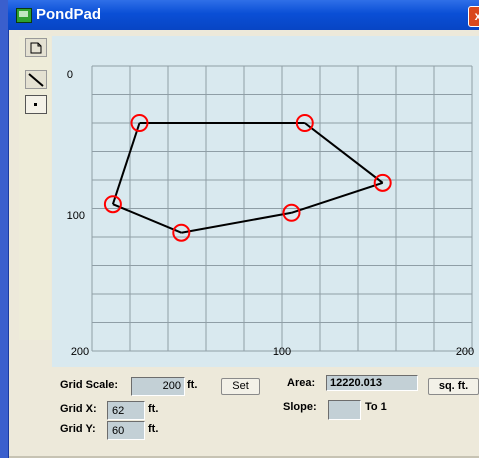 The image size is (479, 458). What do you see at coordinates (300, 407) in the screenshot?
I see `slope-label: Slope:` at bounding box center [300, 407].